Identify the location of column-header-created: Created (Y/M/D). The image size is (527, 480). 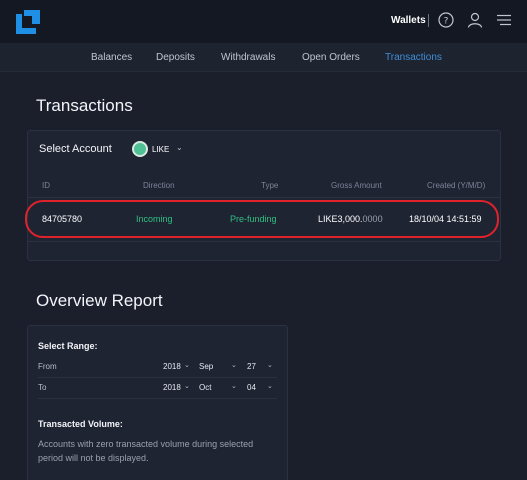
(456, 185).